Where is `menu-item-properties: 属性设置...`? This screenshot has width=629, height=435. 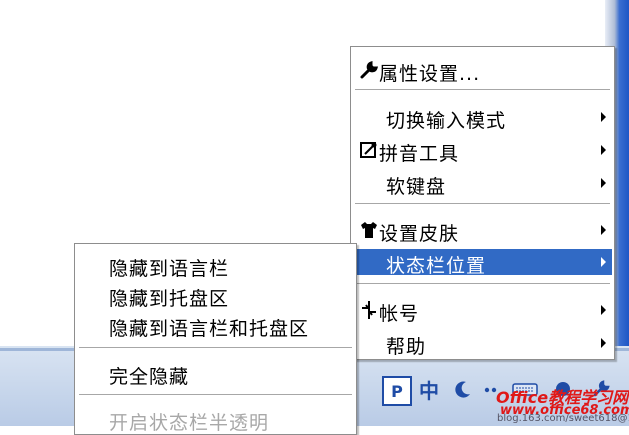 menu-item-properties: 属性设置... is located at coordinates (482, 71).